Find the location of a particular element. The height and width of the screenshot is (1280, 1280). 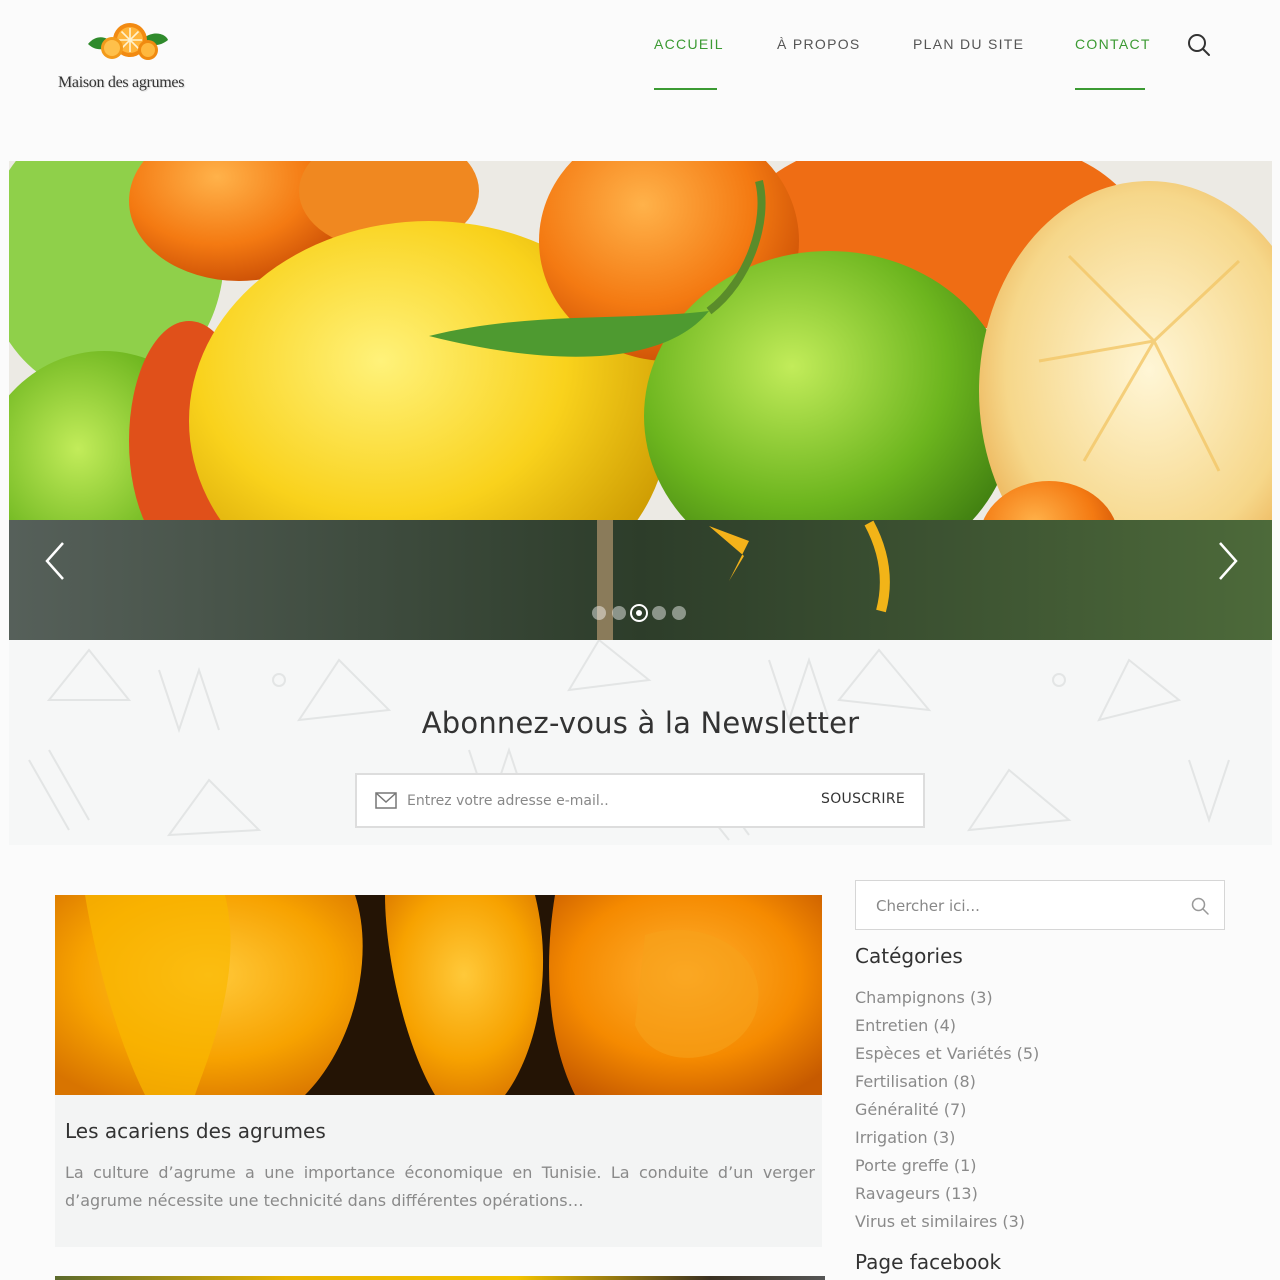

facebook-widget-title: Page facebook is located at coordinates (928, 1262).